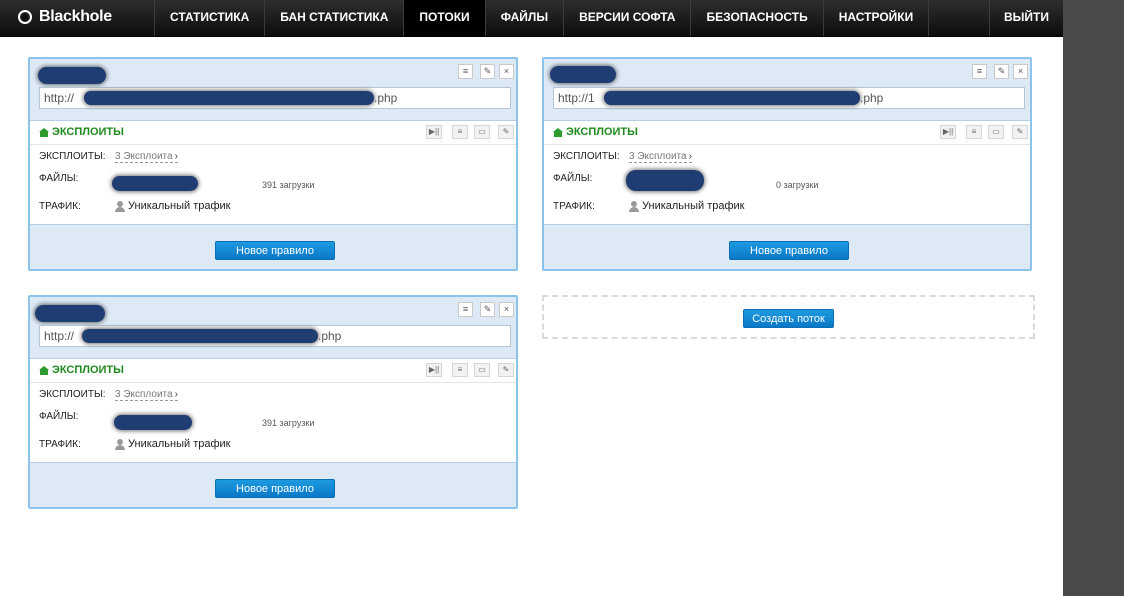 The width and height of the screenshot is (1124, 596). What do you see at coordinates (65, 17) in the screenshot?
I see `logo: Blackhole` at bounding box center [65, 17].